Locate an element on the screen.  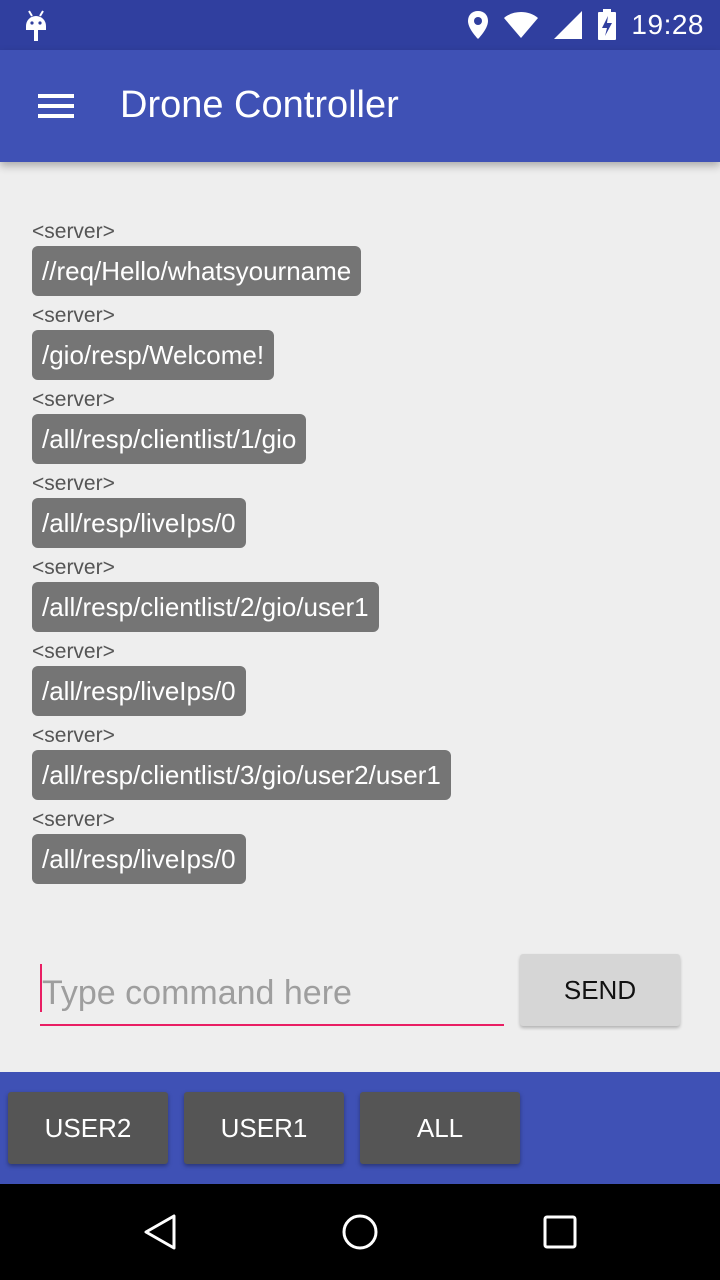
all-button: ALL is located at coordinates (440, 1128).